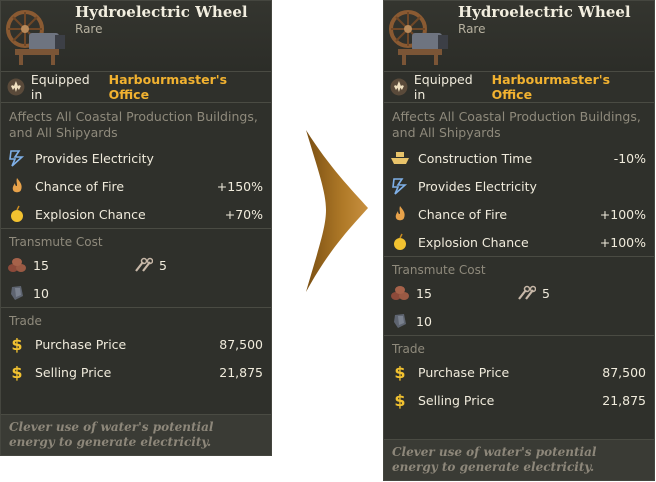 The width and height of the screenshot is (656, 482). What do you see at coordinates (239, 186) in the screenshot?
I see `effect-value: +150%` at bounding box center [239, 186].